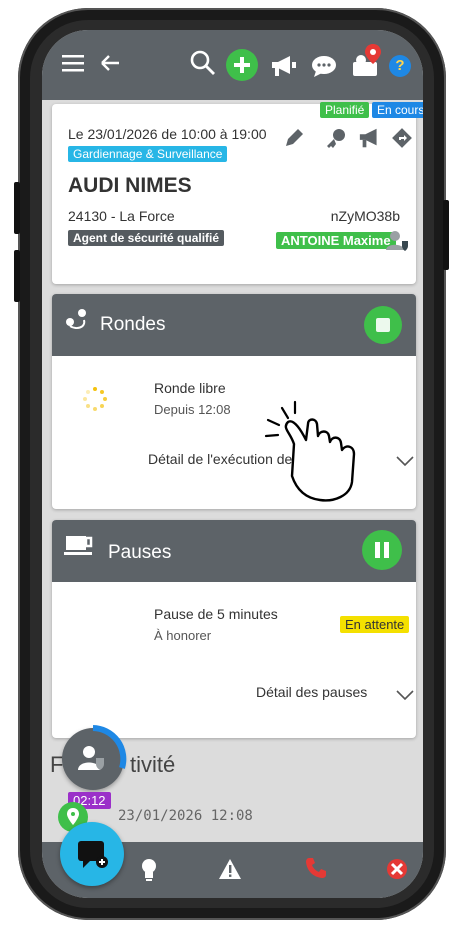  Describe the element at coordinates (153, 764) in the screenshot. I see `activity-title-end: tivité` at that location.